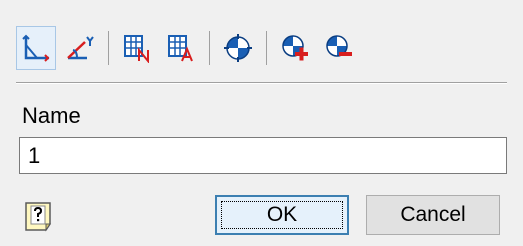 The image size is (523, 246). I want to click on divider, so click(261, 83).